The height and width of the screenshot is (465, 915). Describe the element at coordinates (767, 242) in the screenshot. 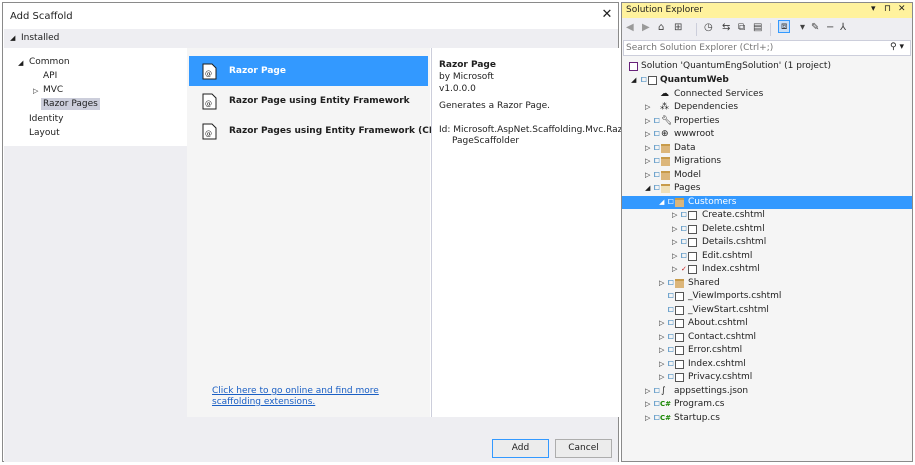

I see `tree-row-file: ▷ ⧠ Details.cshtml` at that location.